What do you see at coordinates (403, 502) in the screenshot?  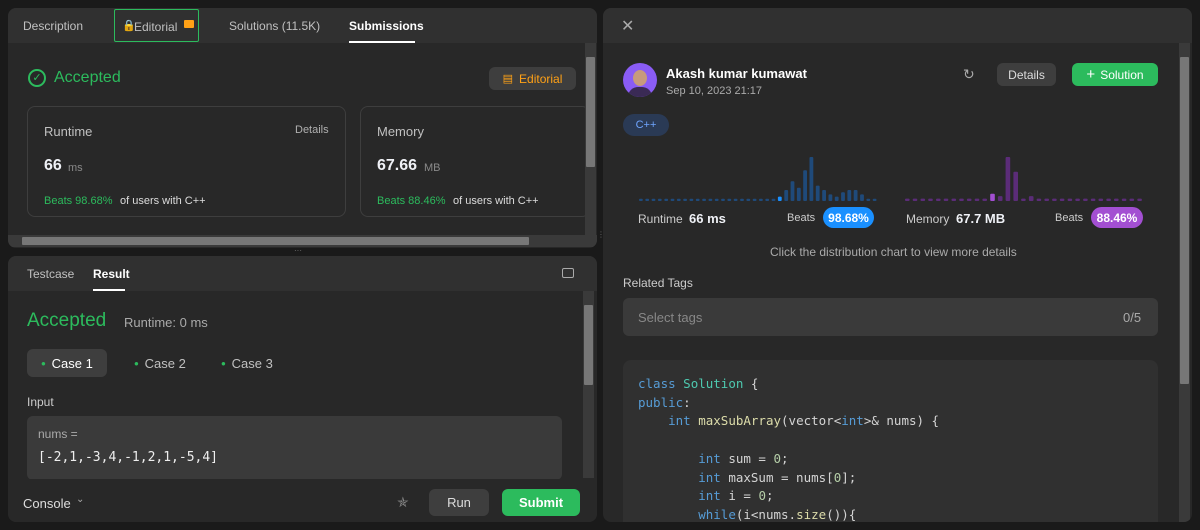 I see `bug-icon: ✯` at bounding box center [403, 502].